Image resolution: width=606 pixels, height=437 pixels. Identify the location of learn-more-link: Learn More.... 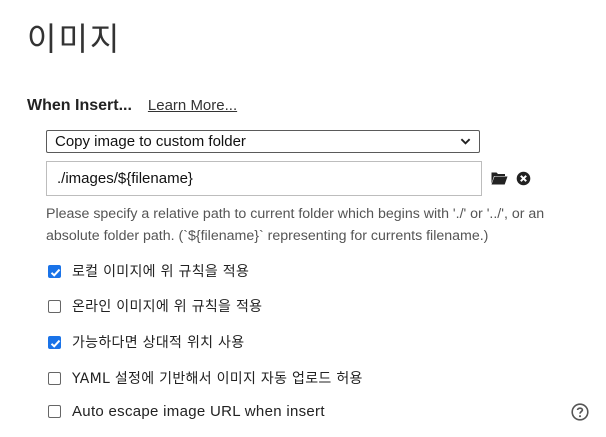
(192, 105).